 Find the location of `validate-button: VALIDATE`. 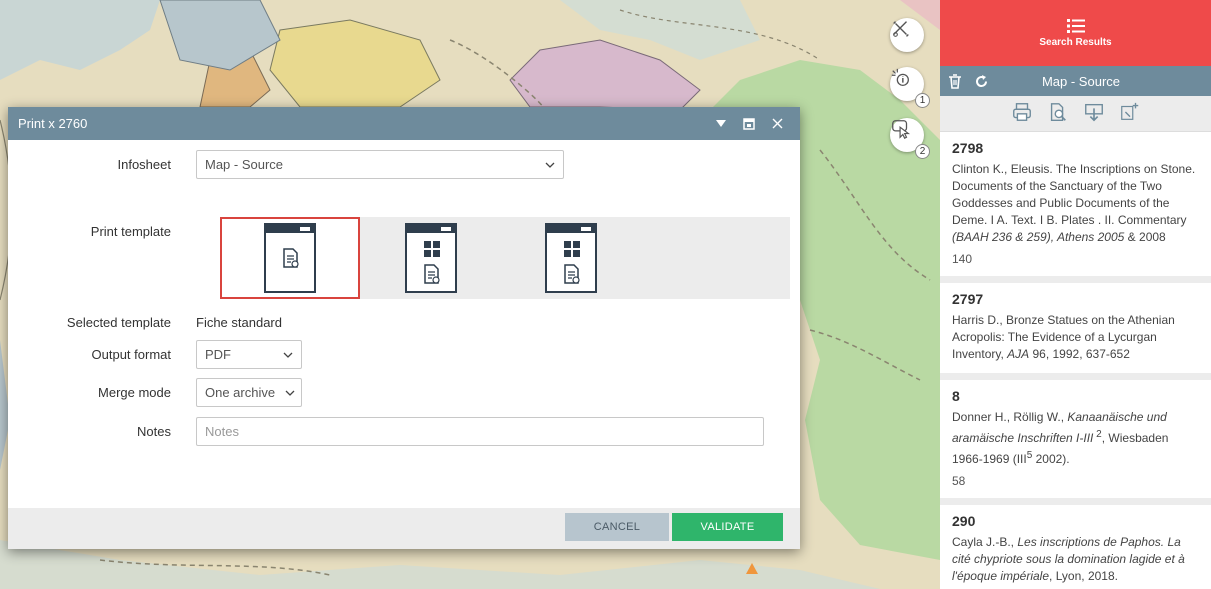

validate-button: VALIDATE is located at coordinates (727, 527).